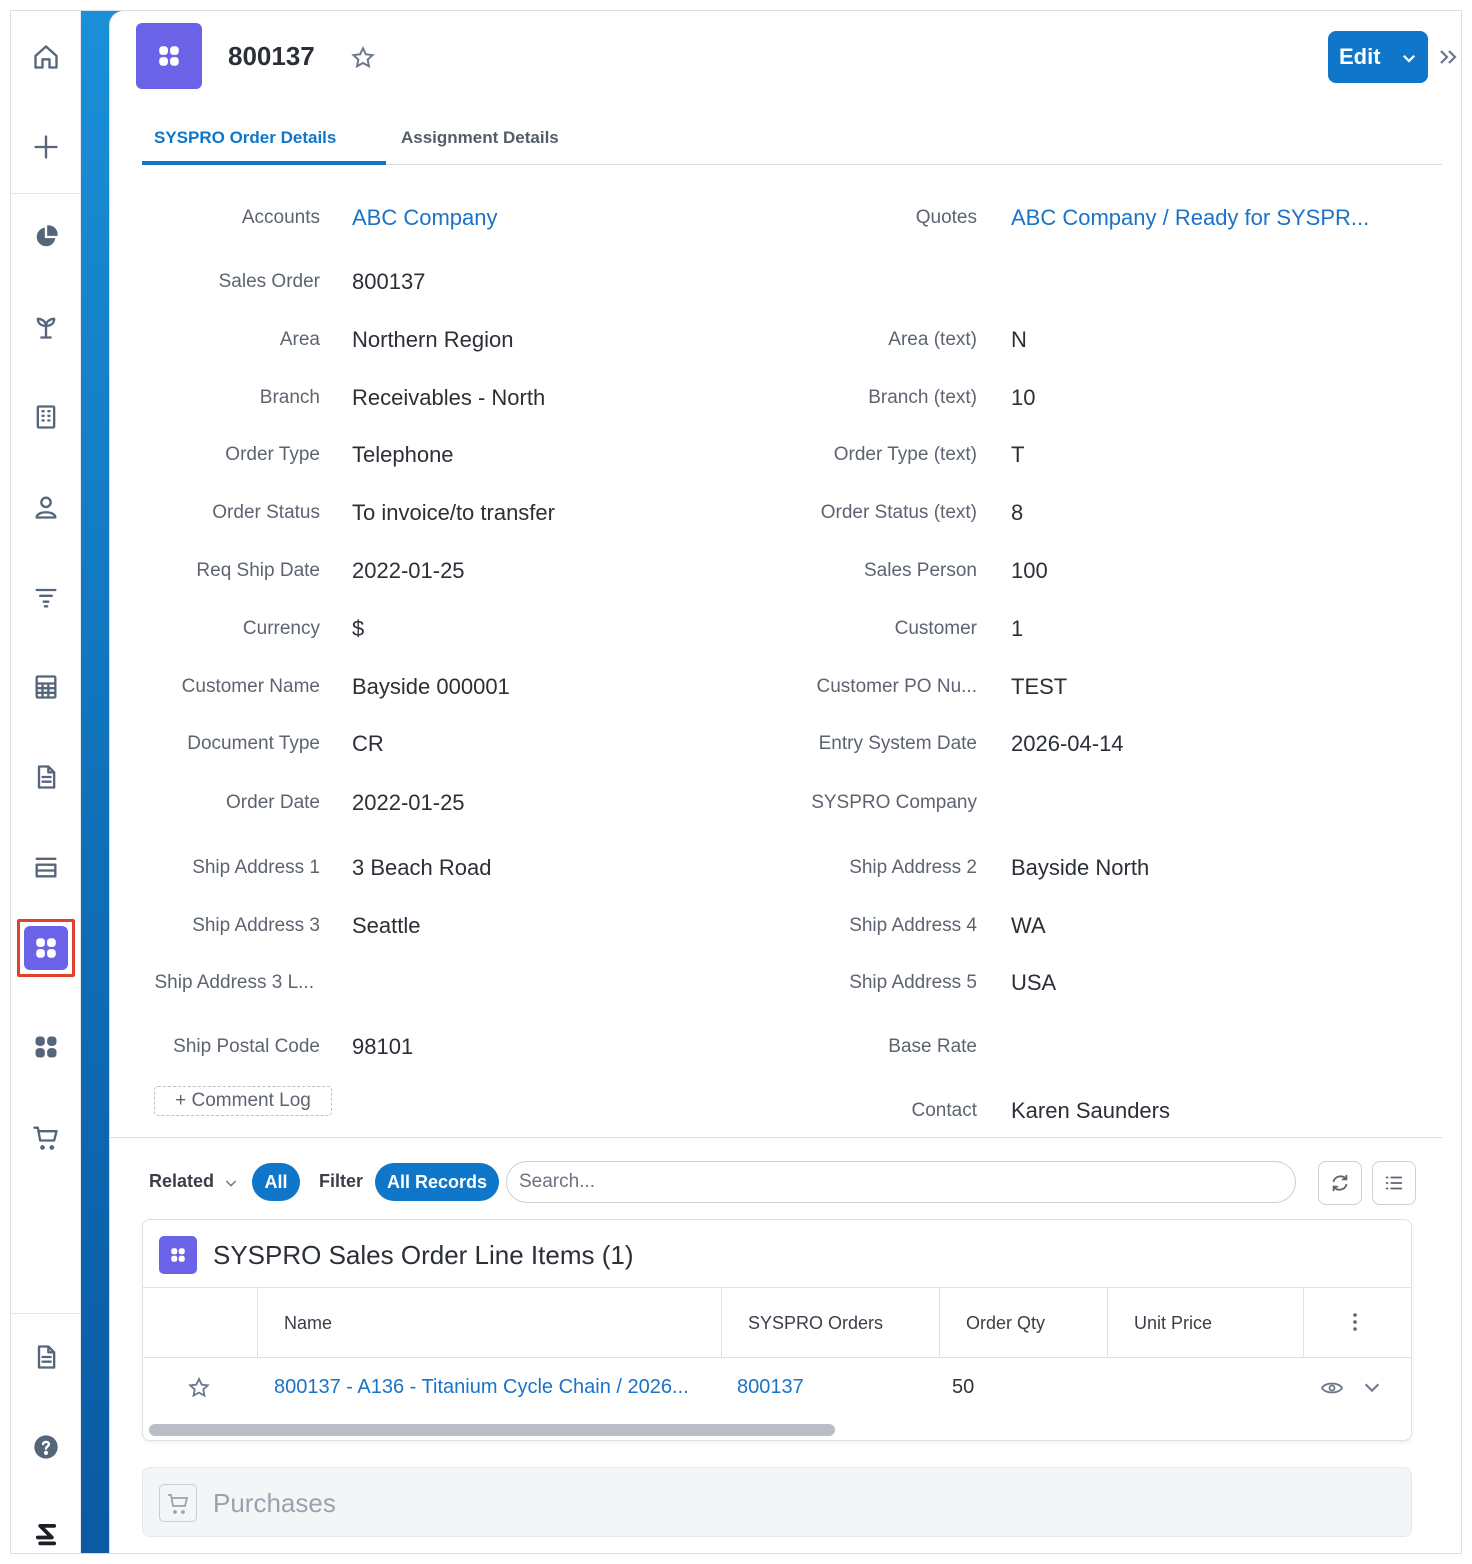 The width and height of the screenshot is (1472, 1564). Describe the element at coordinates (46, 1532) in the screenshot. I see `brand-logo-icon` at that location.